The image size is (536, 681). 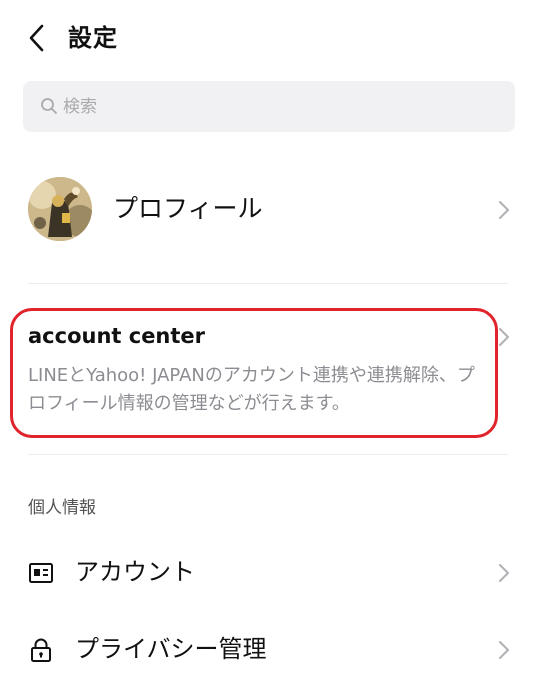 I want to click on avatar, so click(x=60, y=209).